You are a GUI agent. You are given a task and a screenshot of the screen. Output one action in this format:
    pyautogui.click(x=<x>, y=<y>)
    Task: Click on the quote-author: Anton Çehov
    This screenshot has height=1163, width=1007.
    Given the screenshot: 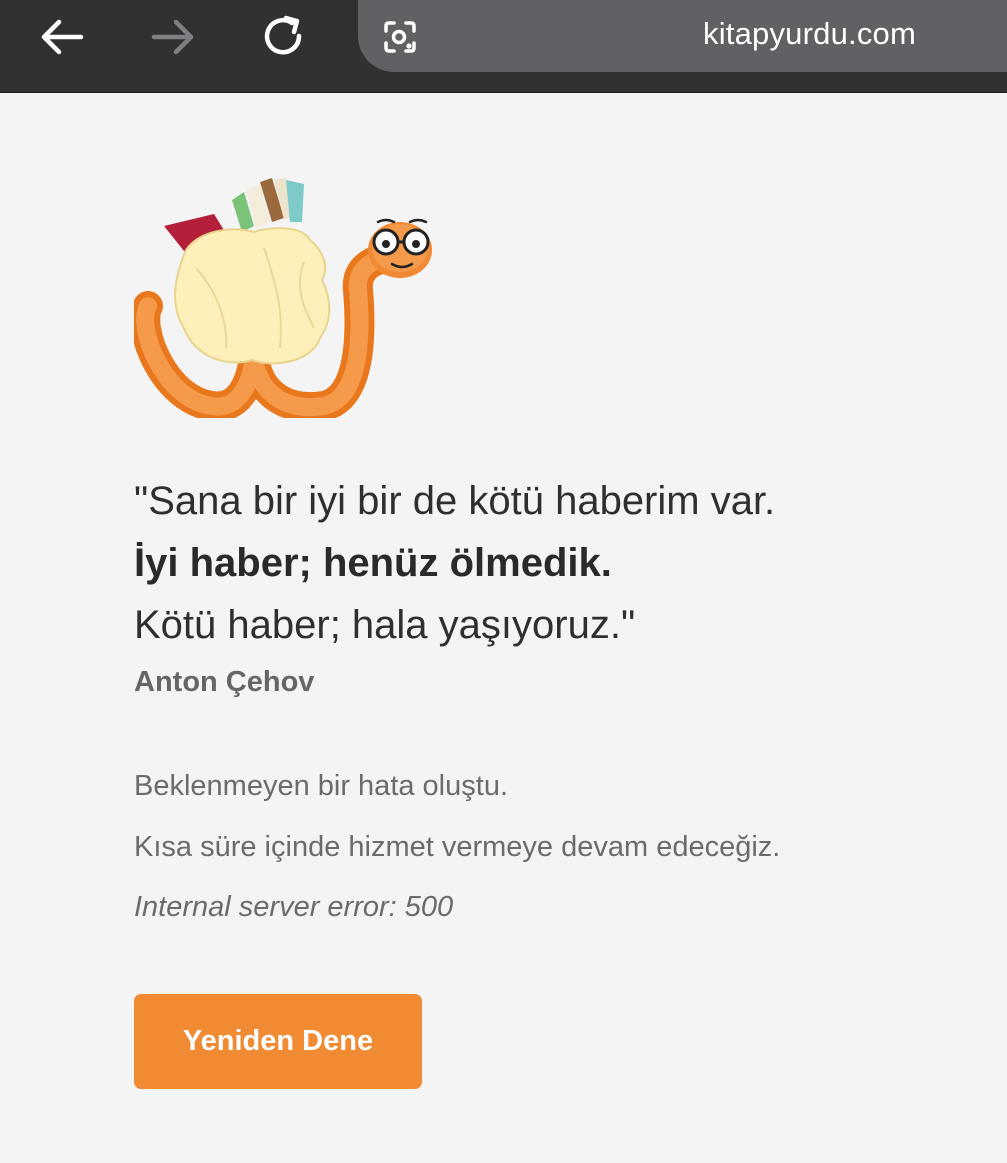 What is the action you would take?
    pyautogui.click(x=224, y=682)
    